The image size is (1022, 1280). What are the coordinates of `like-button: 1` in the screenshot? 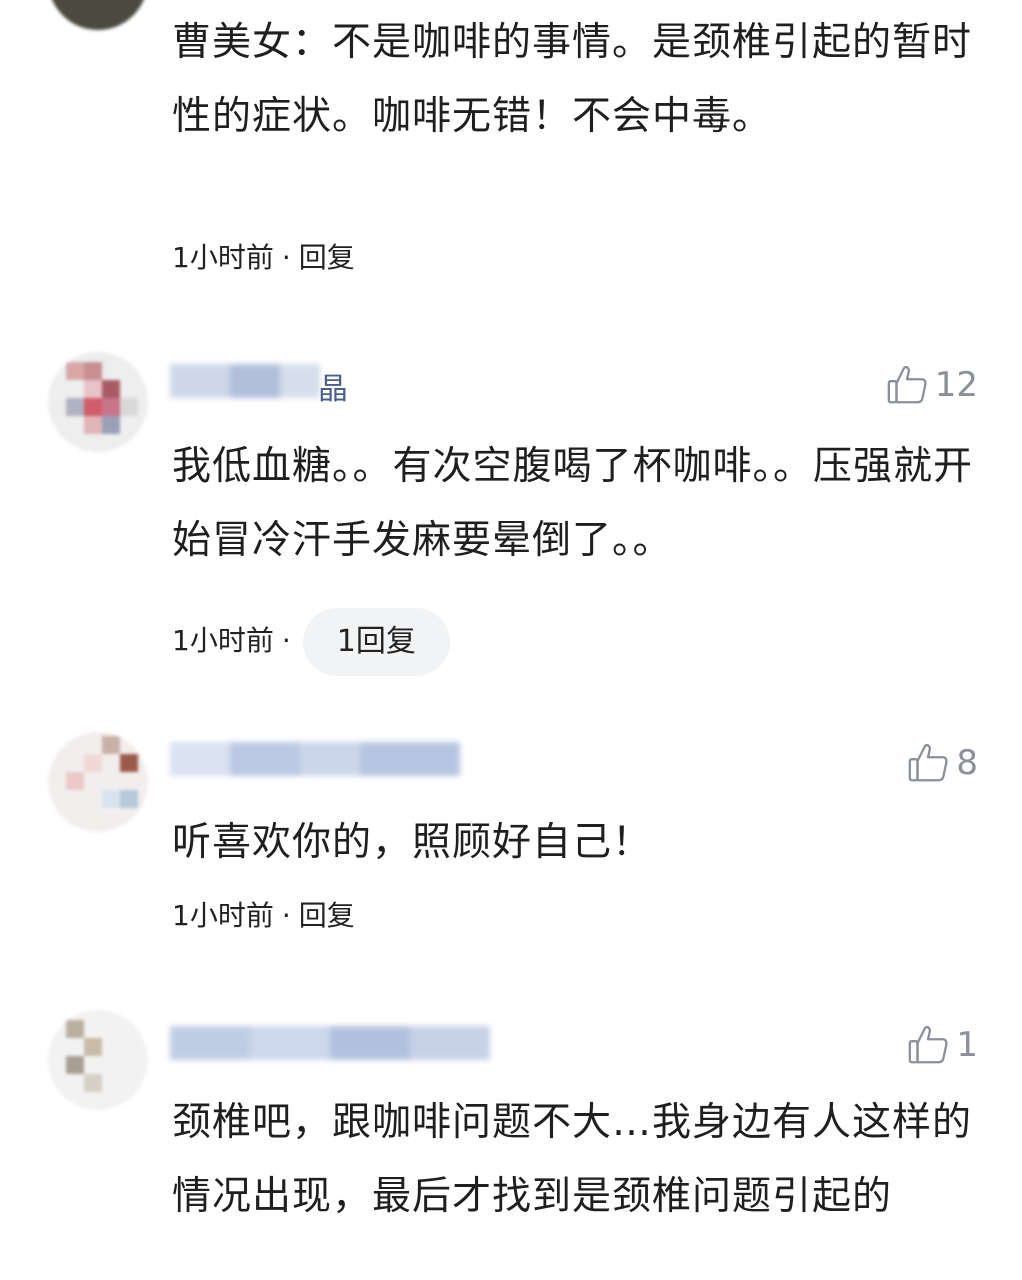 It's located at (942, 1045).